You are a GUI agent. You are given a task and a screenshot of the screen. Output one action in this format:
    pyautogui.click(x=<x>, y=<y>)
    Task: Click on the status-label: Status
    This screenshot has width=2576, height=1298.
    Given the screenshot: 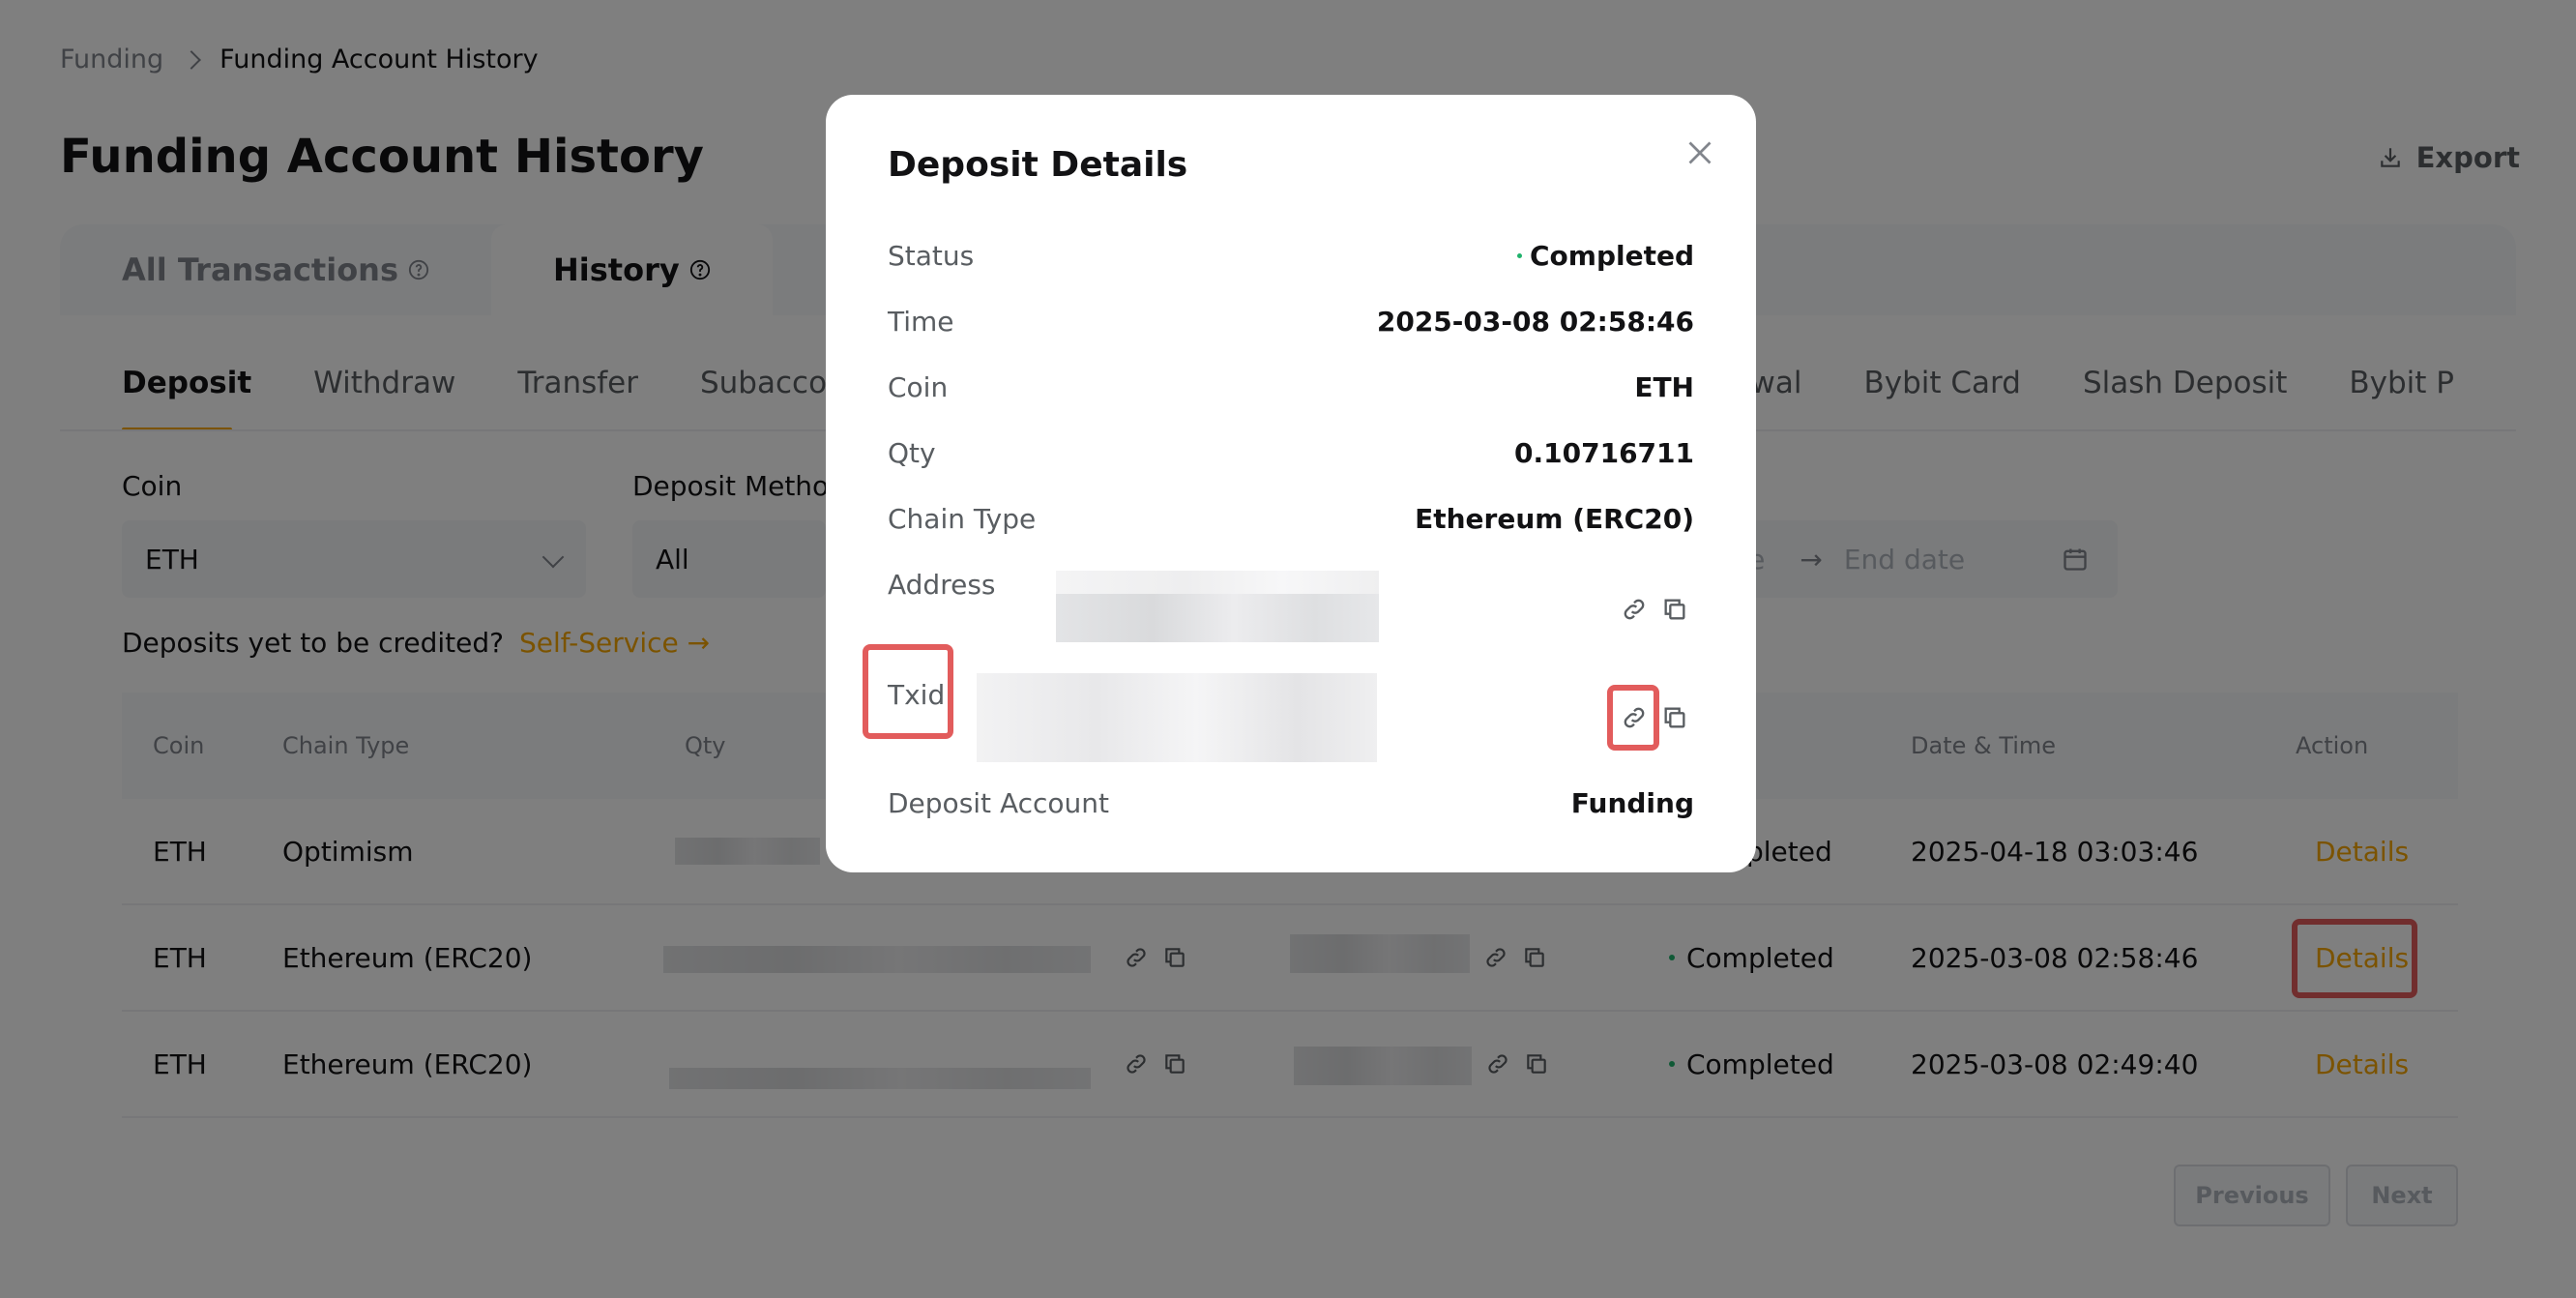 What is the action you would take?
    pyautogui.click(x=931, y=256)
    